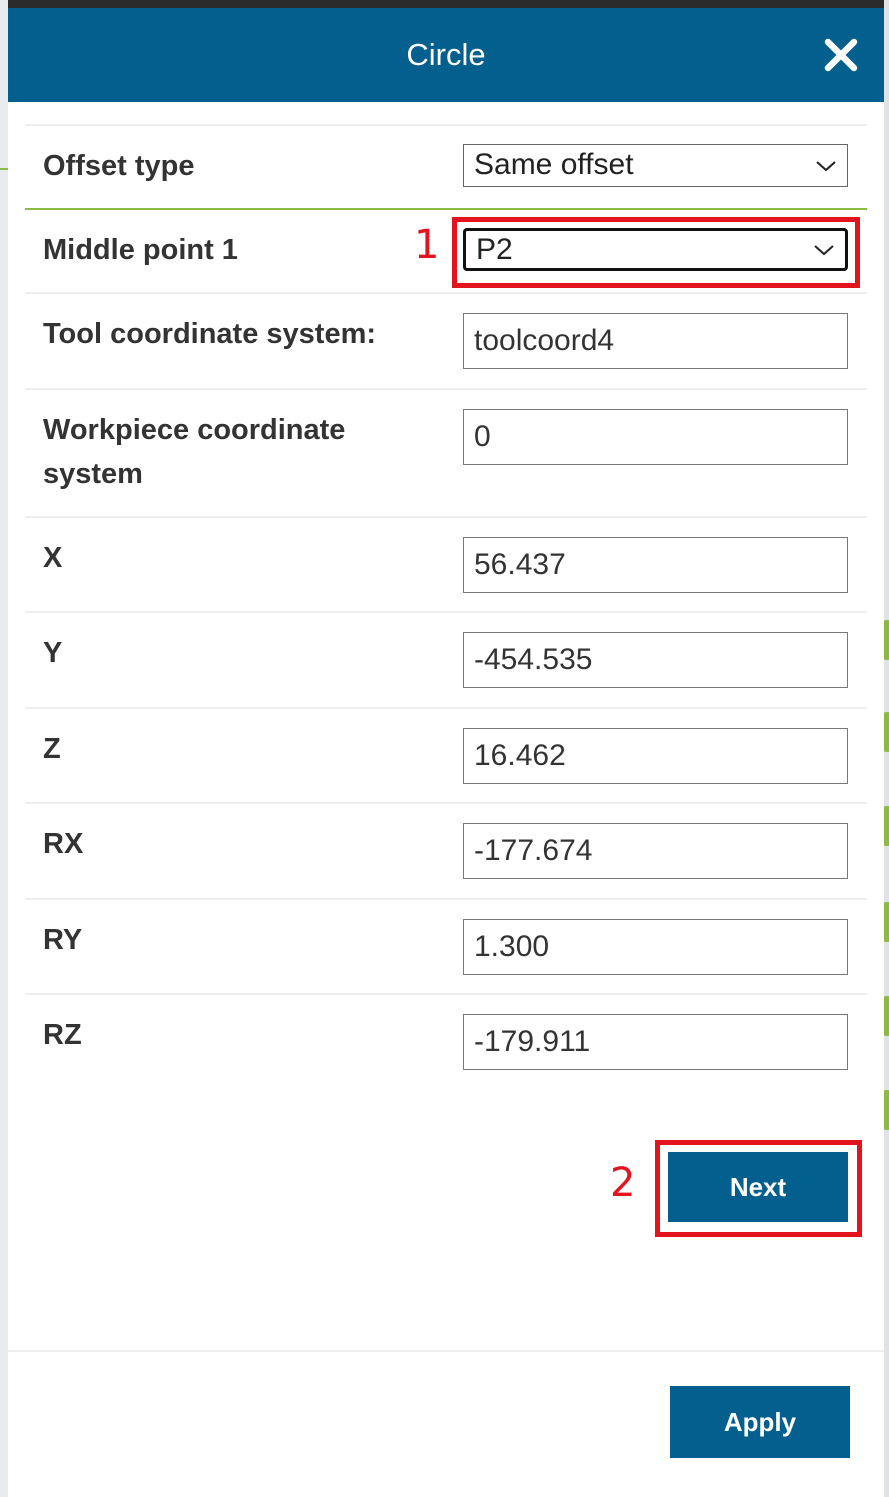  What do you see at coordinates (623, 1183) in the screenshot?
I see `annotation-step-2: 2` at bounding box center [623, 1183].